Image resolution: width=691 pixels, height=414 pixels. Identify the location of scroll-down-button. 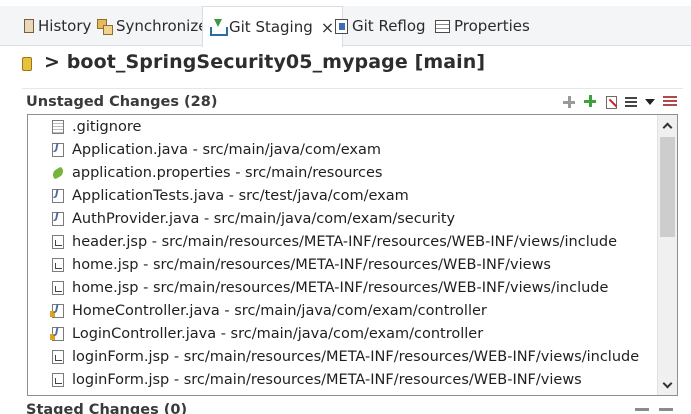
(667, 385).